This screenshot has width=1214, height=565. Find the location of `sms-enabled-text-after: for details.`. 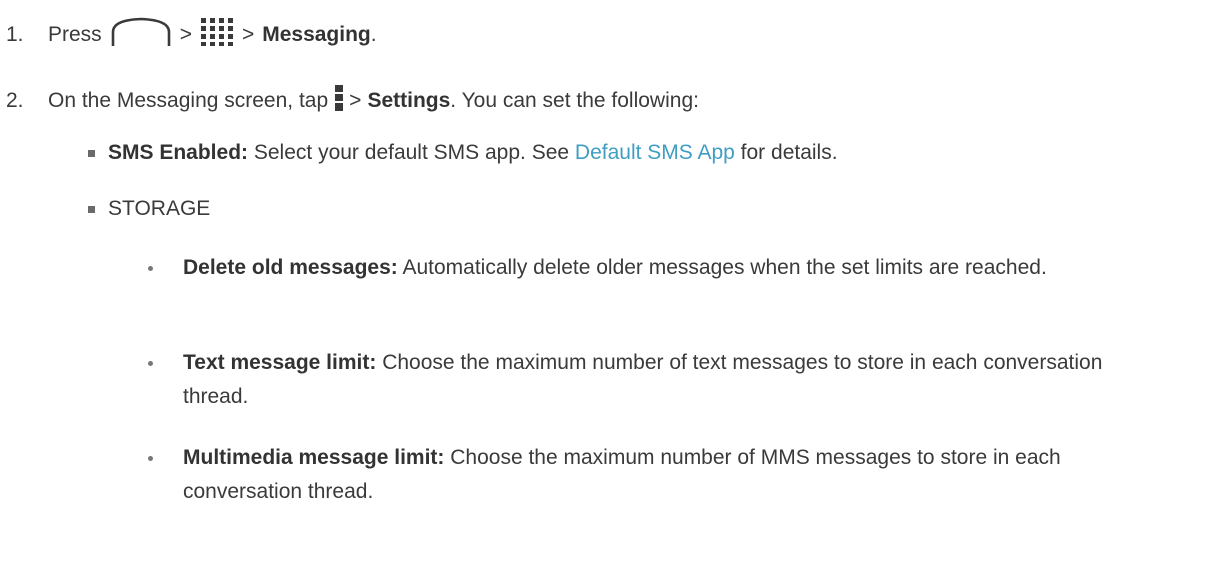

sms-enabled-text-after: for details. is located at coordinates (789, 152).